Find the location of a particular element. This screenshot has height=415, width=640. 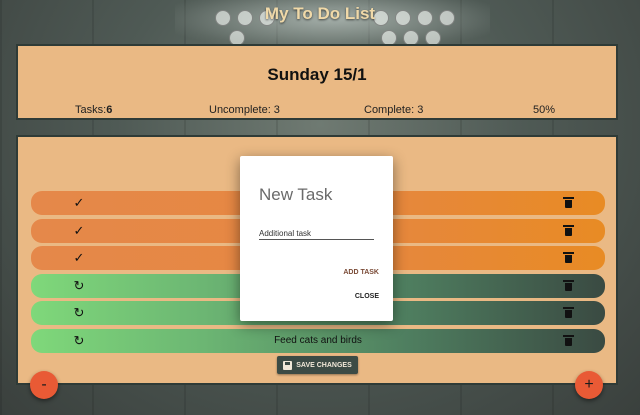

tasks-count-value: 6 is located at coordinates (109, 110).